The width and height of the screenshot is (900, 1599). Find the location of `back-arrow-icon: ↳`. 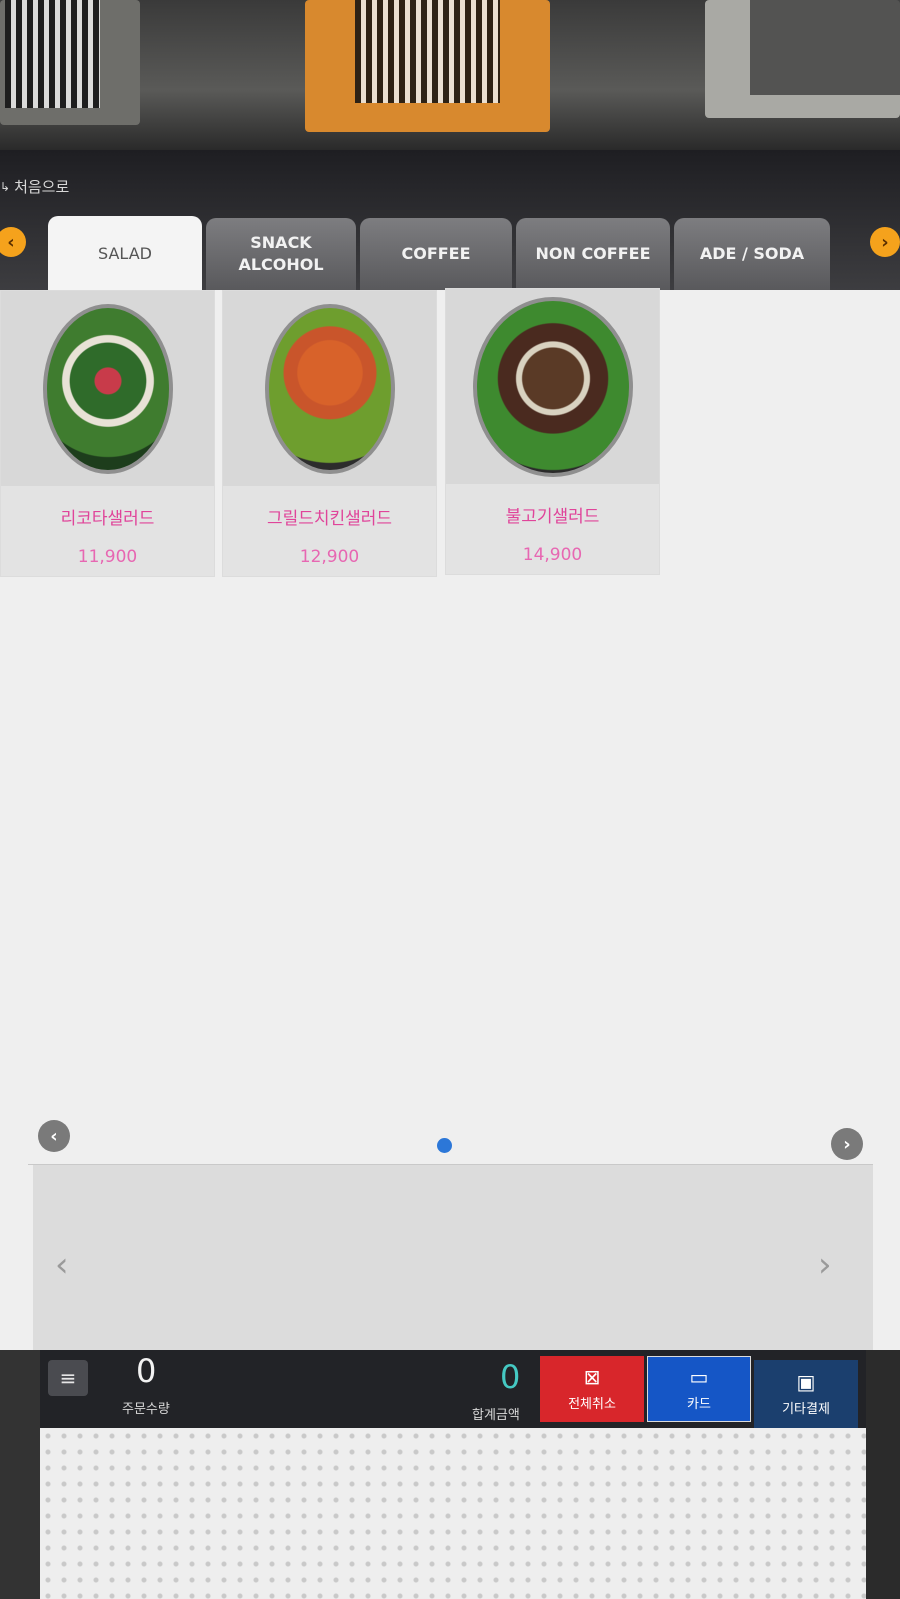

back-arrow-icon: ↳ is located at coordinates (5, 186).